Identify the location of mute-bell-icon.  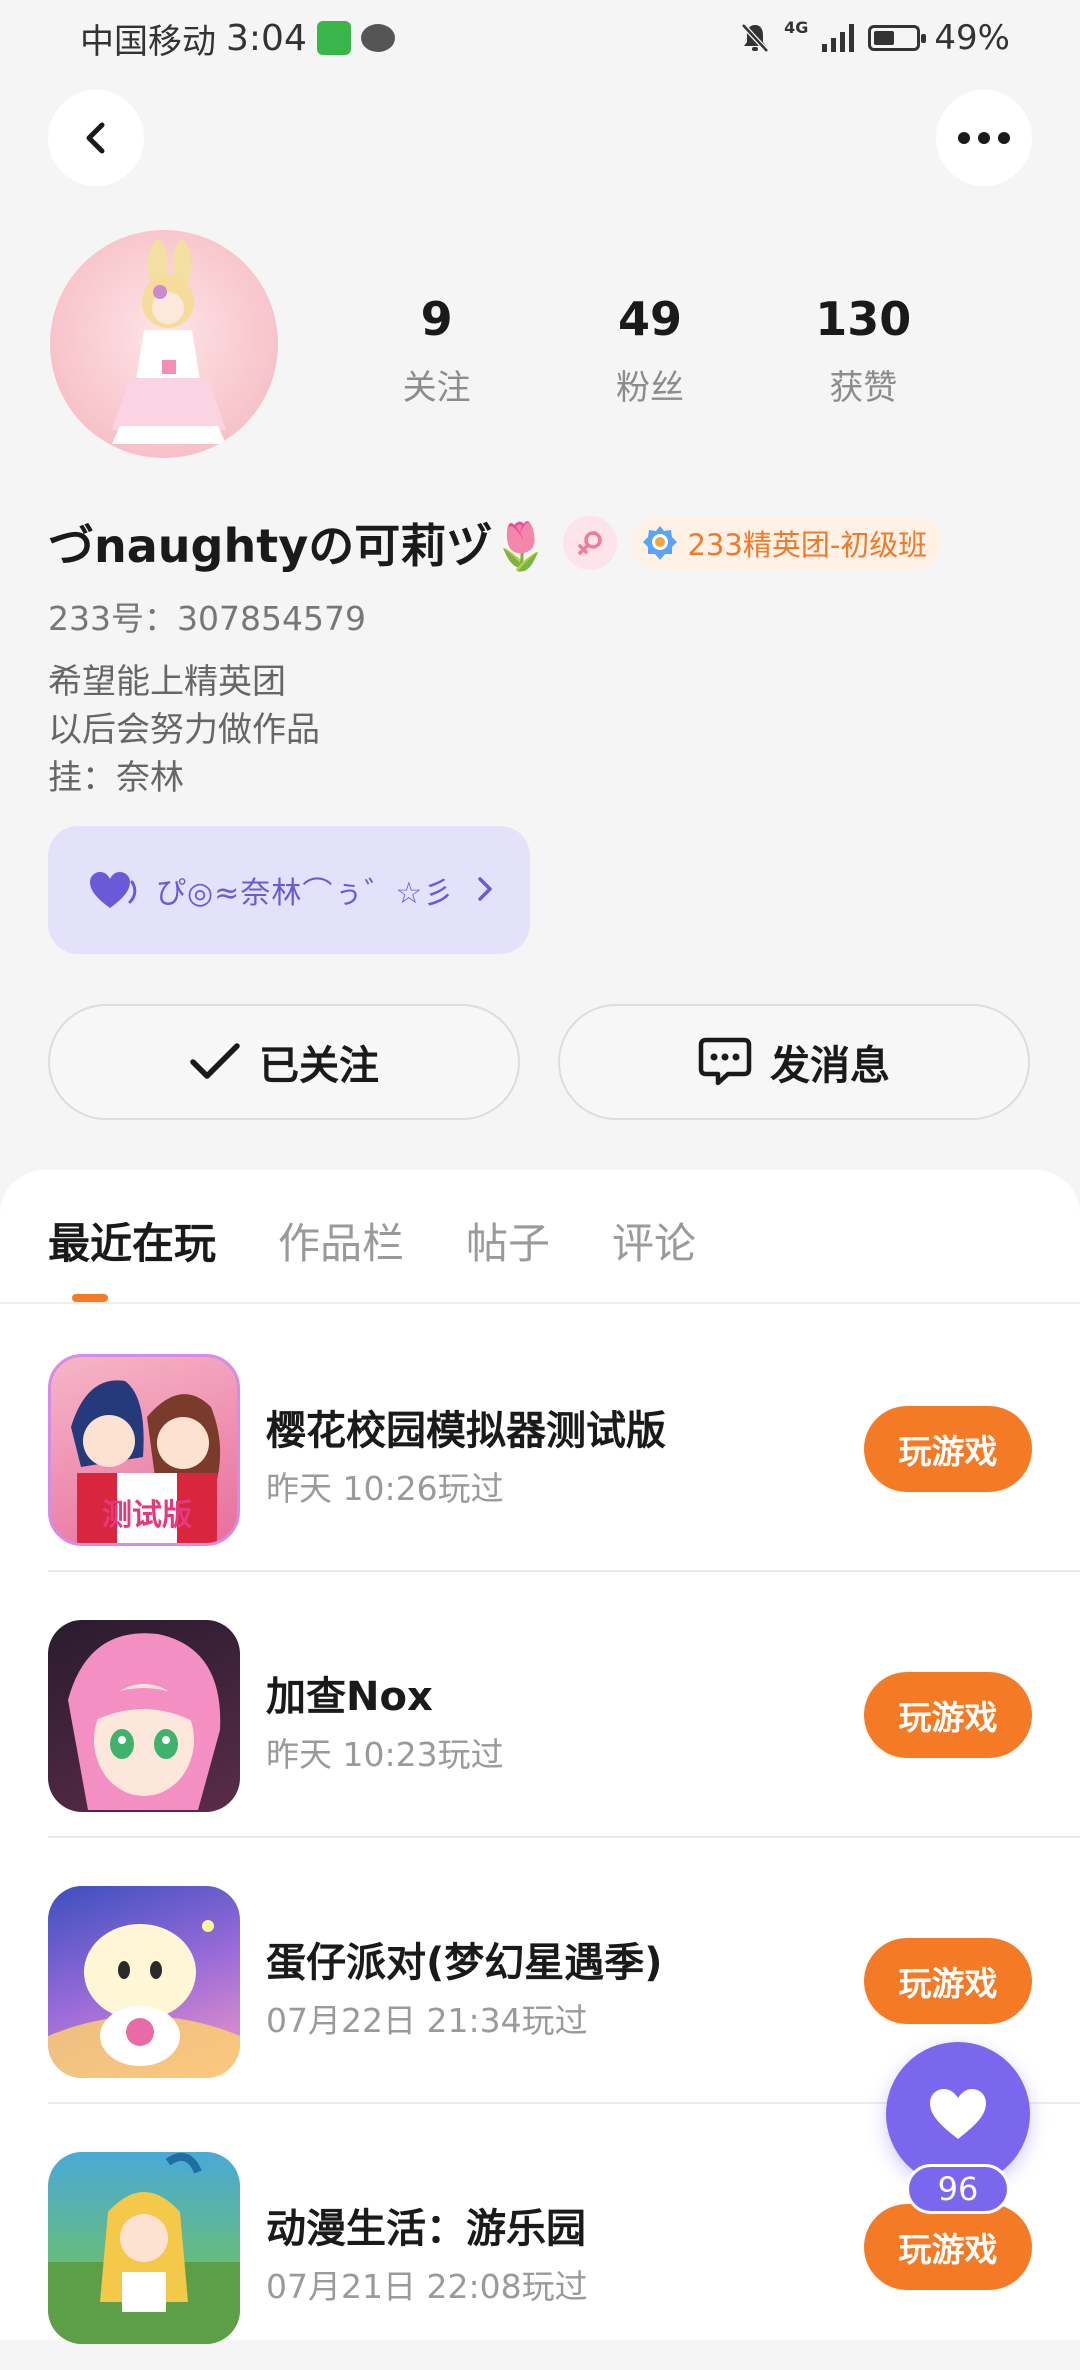
(755, 38).